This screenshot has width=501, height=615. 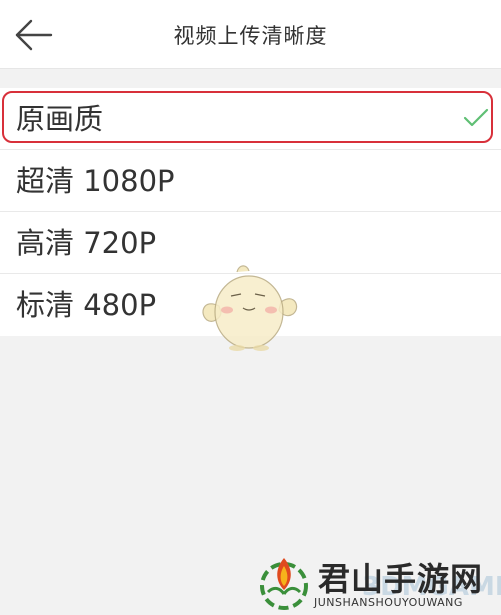 What do you see at coordinates (60, 119) in the screenshot?
I see `option-label: 原画质` at bounding box center [60, 119].